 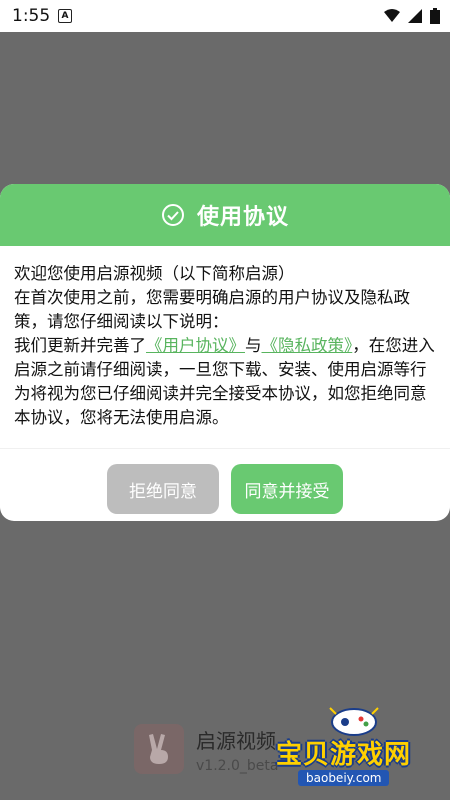 I want to click on app-info: 启源视频 v1.2.0_beta, so click(x=237, y=749).